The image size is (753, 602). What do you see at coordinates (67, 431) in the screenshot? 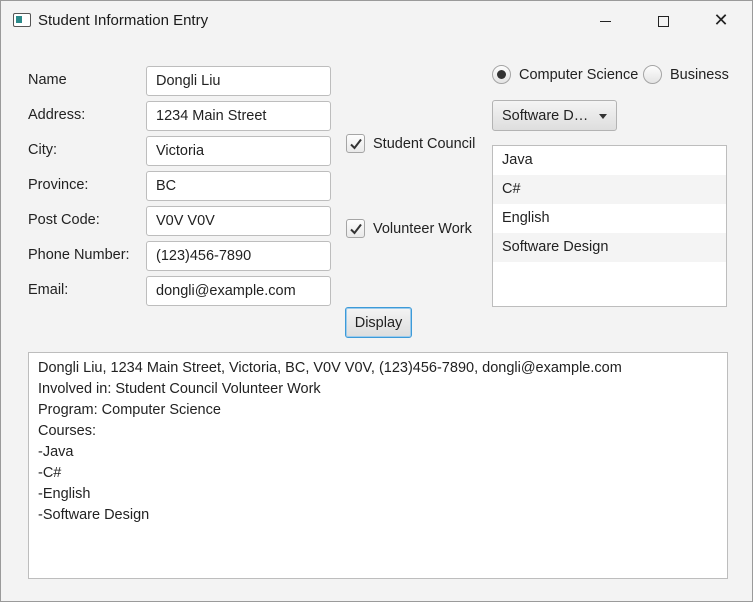
I see `output-line: Courses:` at bounding box center [67, 431].